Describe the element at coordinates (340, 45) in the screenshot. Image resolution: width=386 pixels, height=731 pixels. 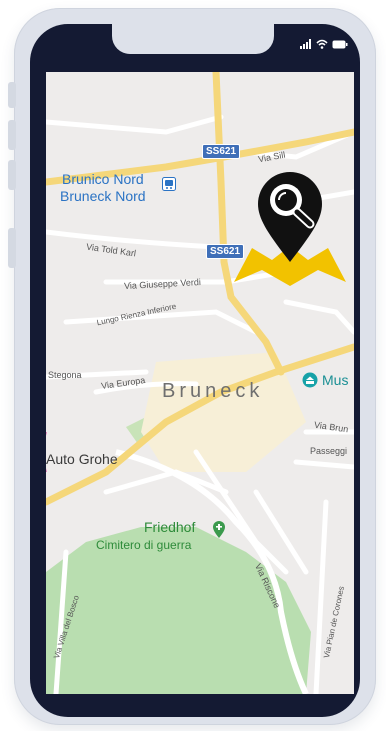
I see `battery-icon` at that location.